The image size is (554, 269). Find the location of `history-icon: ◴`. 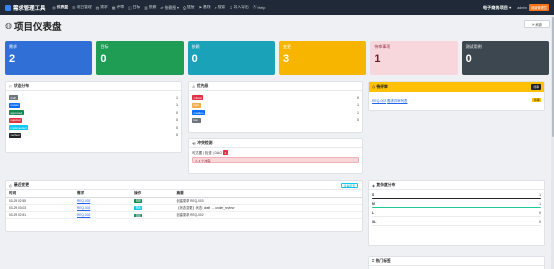

history-icon: ◴ is located at coordinates (11, 185).